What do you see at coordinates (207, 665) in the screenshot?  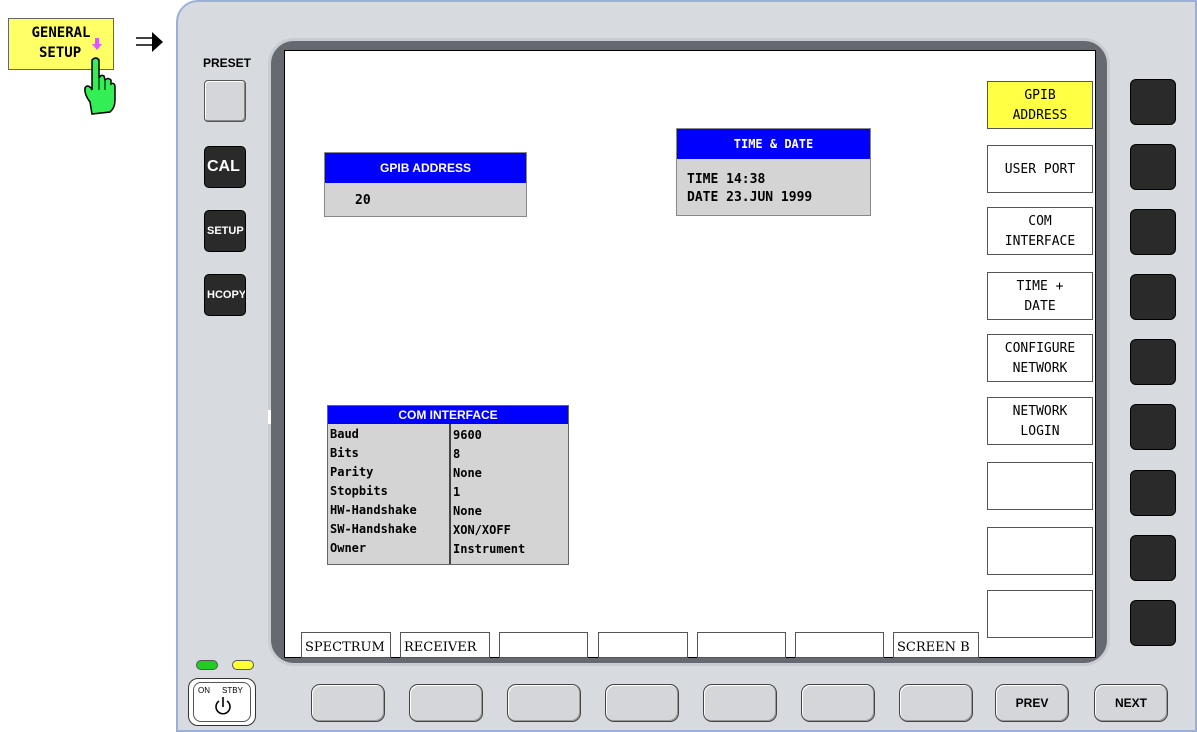 I see `on-led-indicator` at bounding box center [207, 665].